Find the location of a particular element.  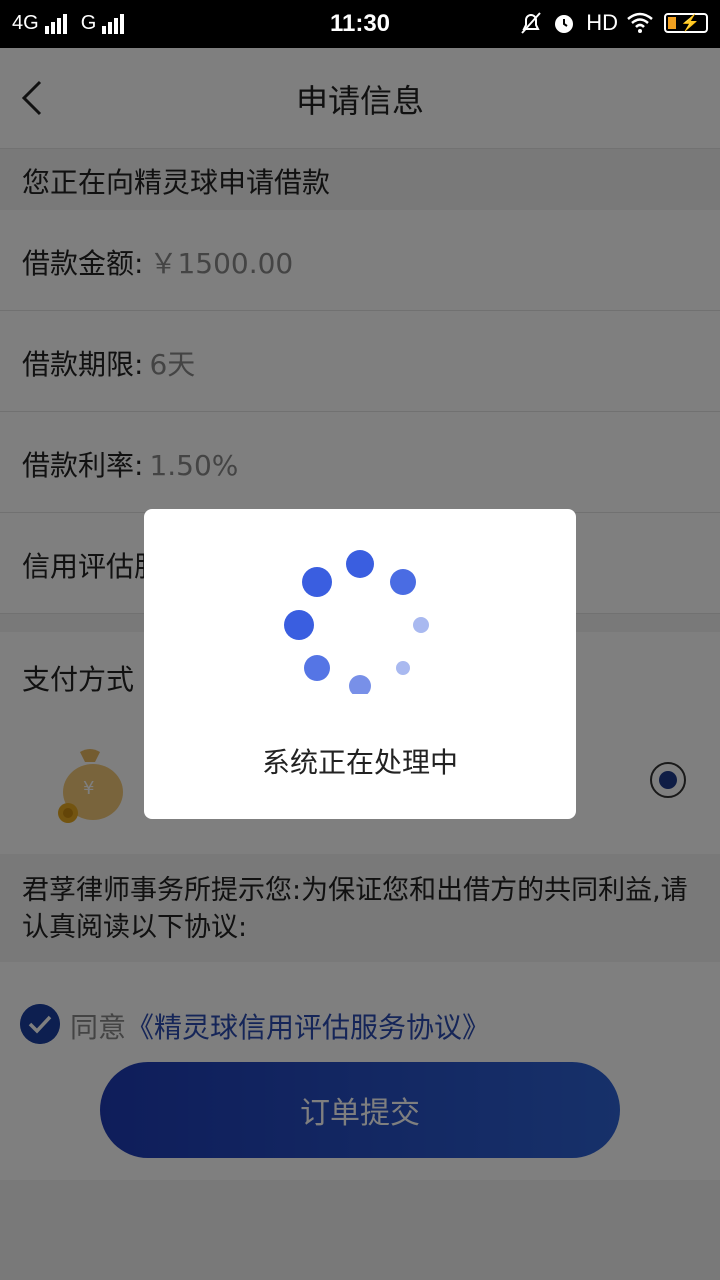

loading-spinner-icon is located at coordinates (356, 622).